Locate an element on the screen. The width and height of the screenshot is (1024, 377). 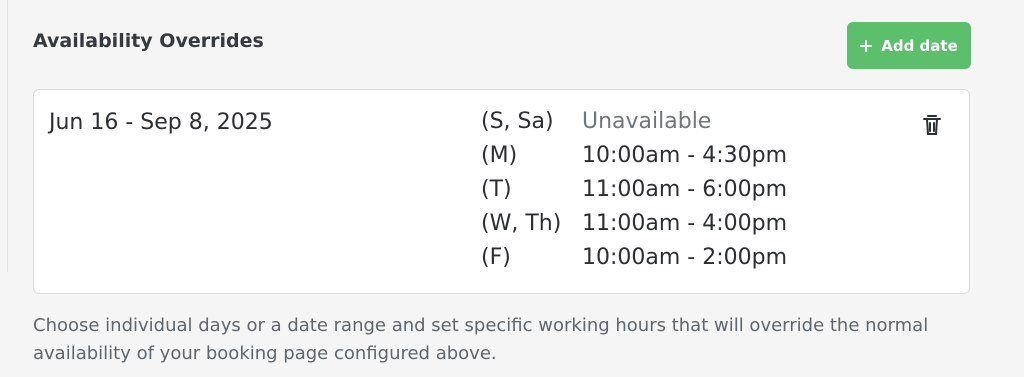
section-title: Availability Overrides is located at coordinates (148, 41).